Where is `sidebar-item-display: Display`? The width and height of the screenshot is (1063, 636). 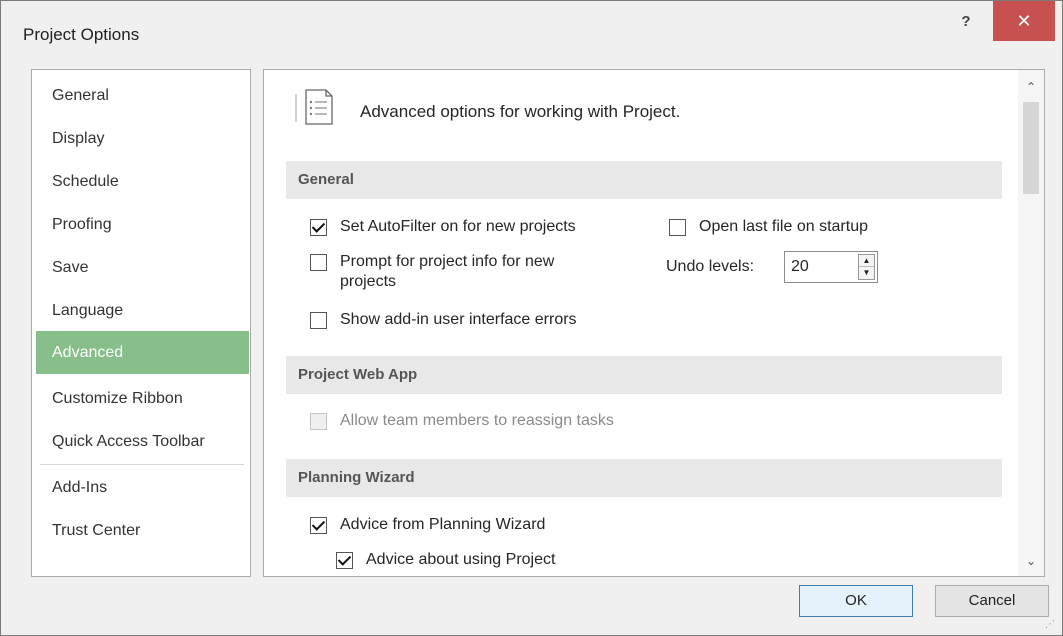 sidebar-item-display: Display is located at coordinates (142, 138).